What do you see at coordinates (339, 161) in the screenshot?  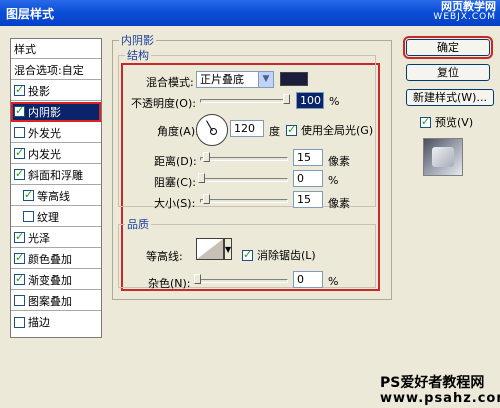 I see `distance-unit: 像素` at bounding box center [339, 161].